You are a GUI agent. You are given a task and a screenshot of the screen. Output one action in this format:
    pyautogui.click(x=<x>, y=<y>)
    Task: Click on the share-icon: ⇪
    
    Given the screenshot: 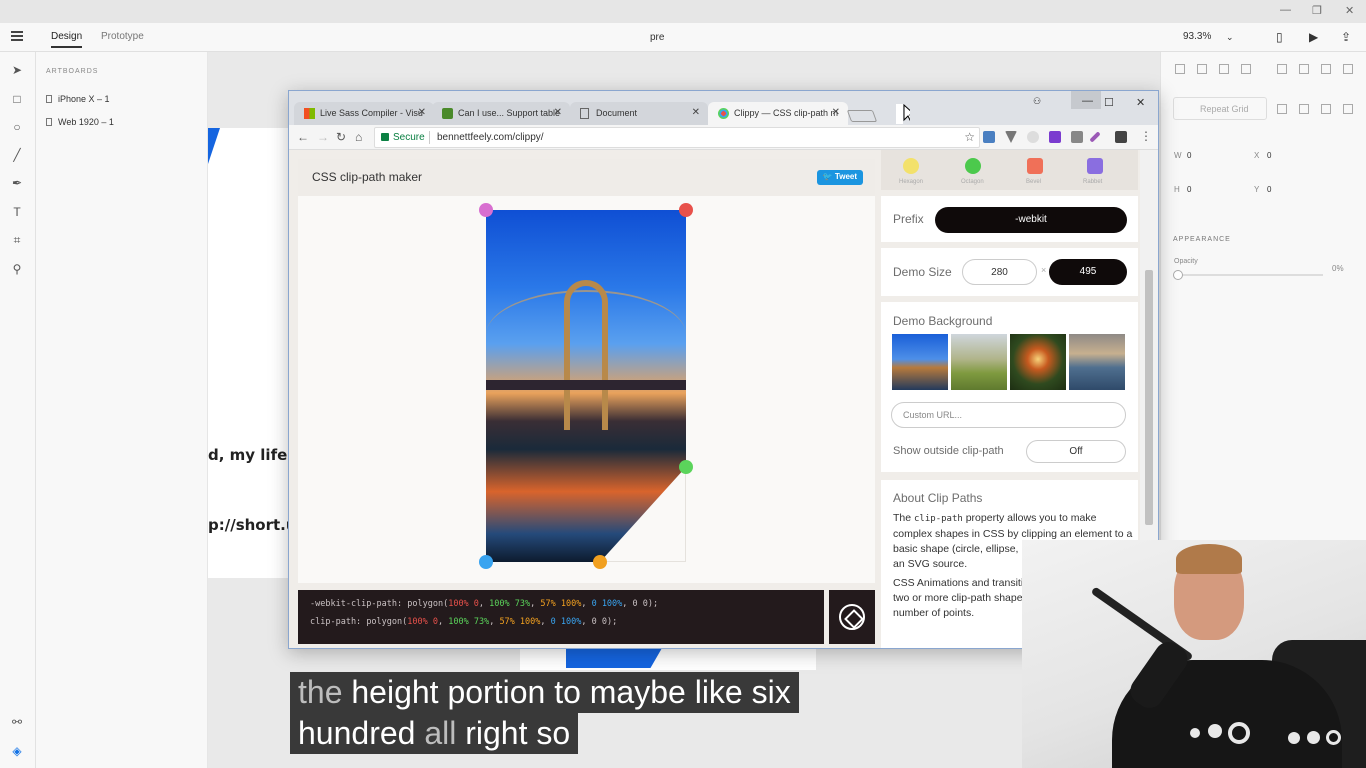 What is the action you would take?
    pyautogui.click(x=1346, y=37)
    